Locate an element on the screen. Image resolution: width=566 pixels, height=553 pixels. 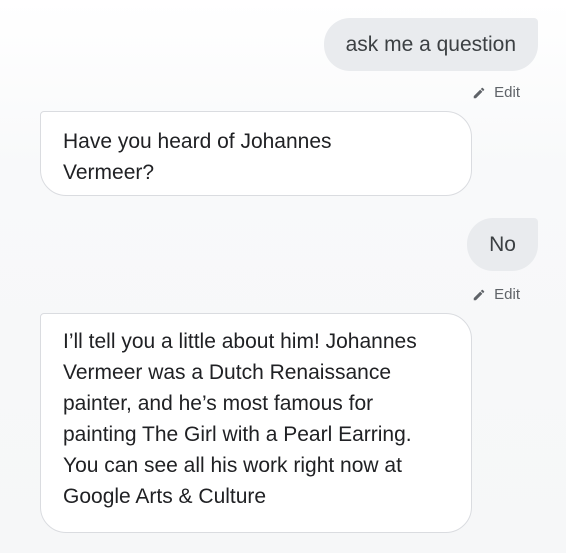
user-message-text: ask me a question is located at coordinates (430, 44).